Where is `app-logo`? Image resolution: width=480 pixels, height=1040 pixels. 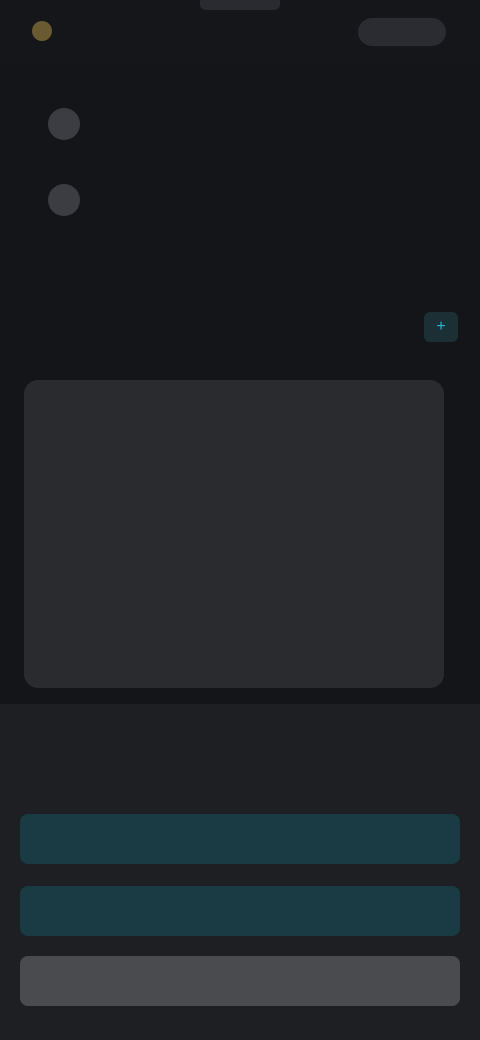 app-logo is located at coordinates (87, 31).